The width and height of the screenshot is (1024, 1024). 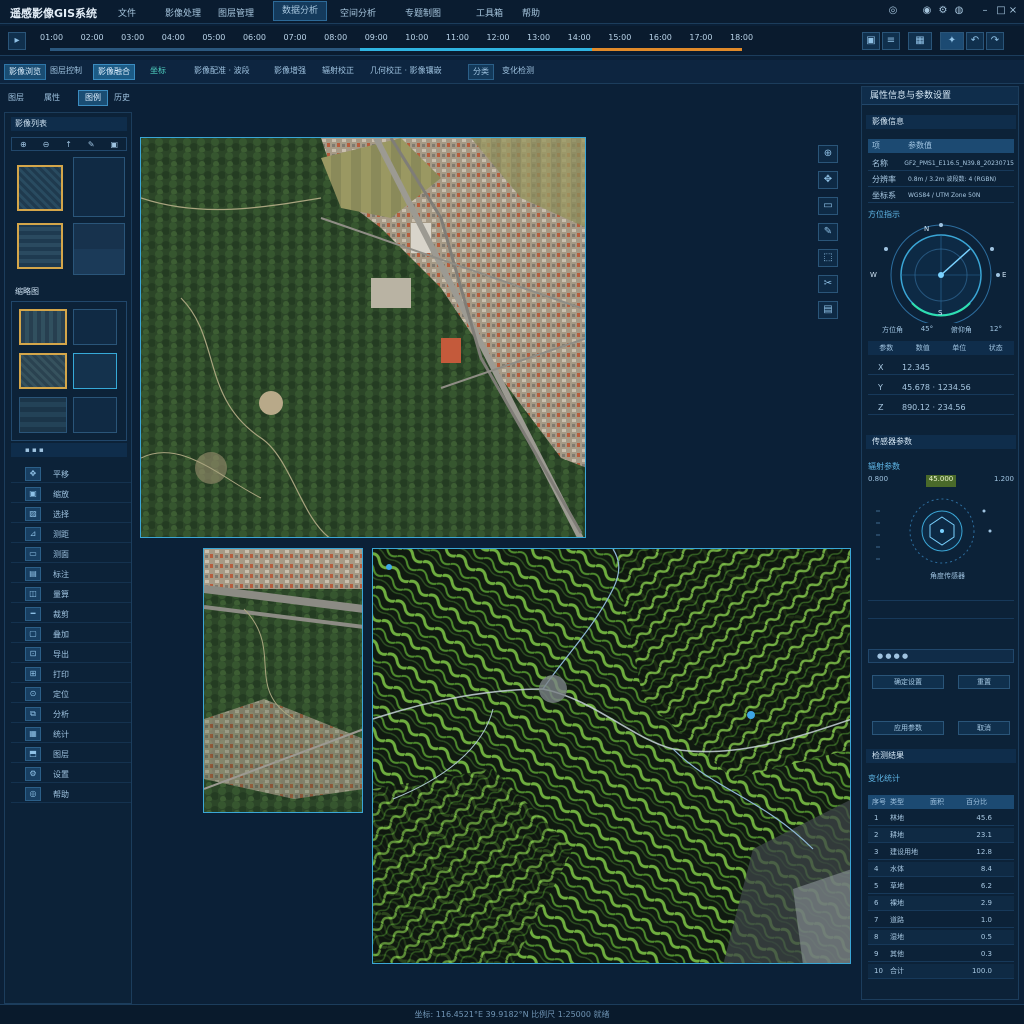 I want to click on table-row: 1 林地 45.6, so click(x=941, y=818).